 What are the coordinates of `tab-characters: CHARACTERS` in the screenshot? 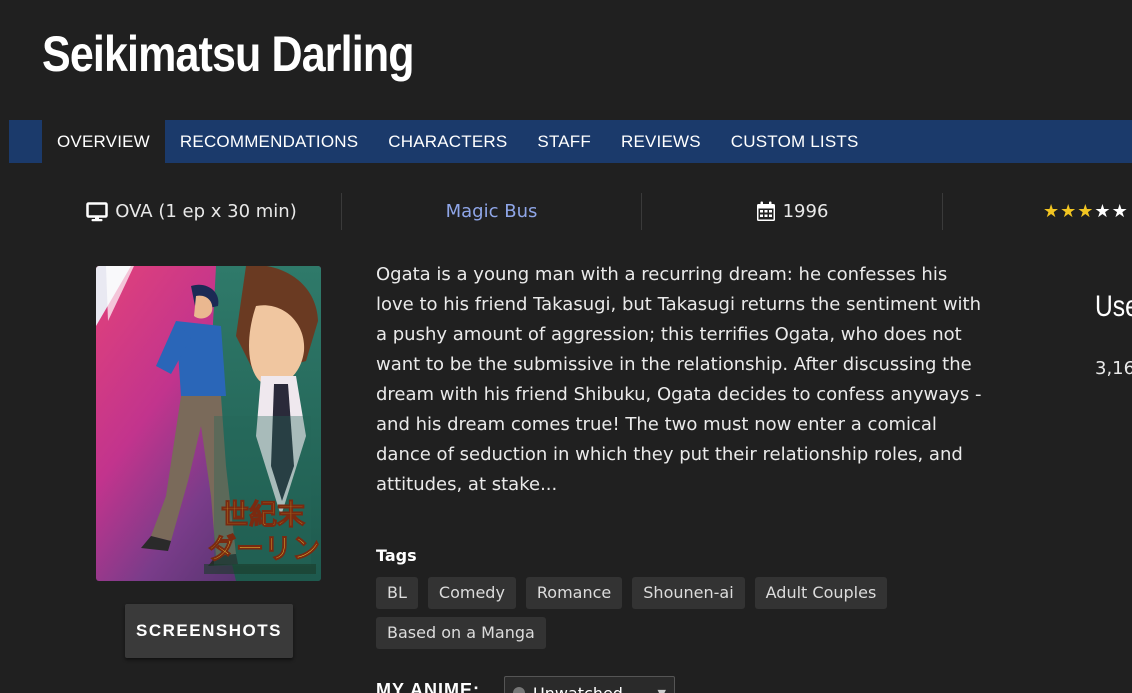 It's located at (447, 141).